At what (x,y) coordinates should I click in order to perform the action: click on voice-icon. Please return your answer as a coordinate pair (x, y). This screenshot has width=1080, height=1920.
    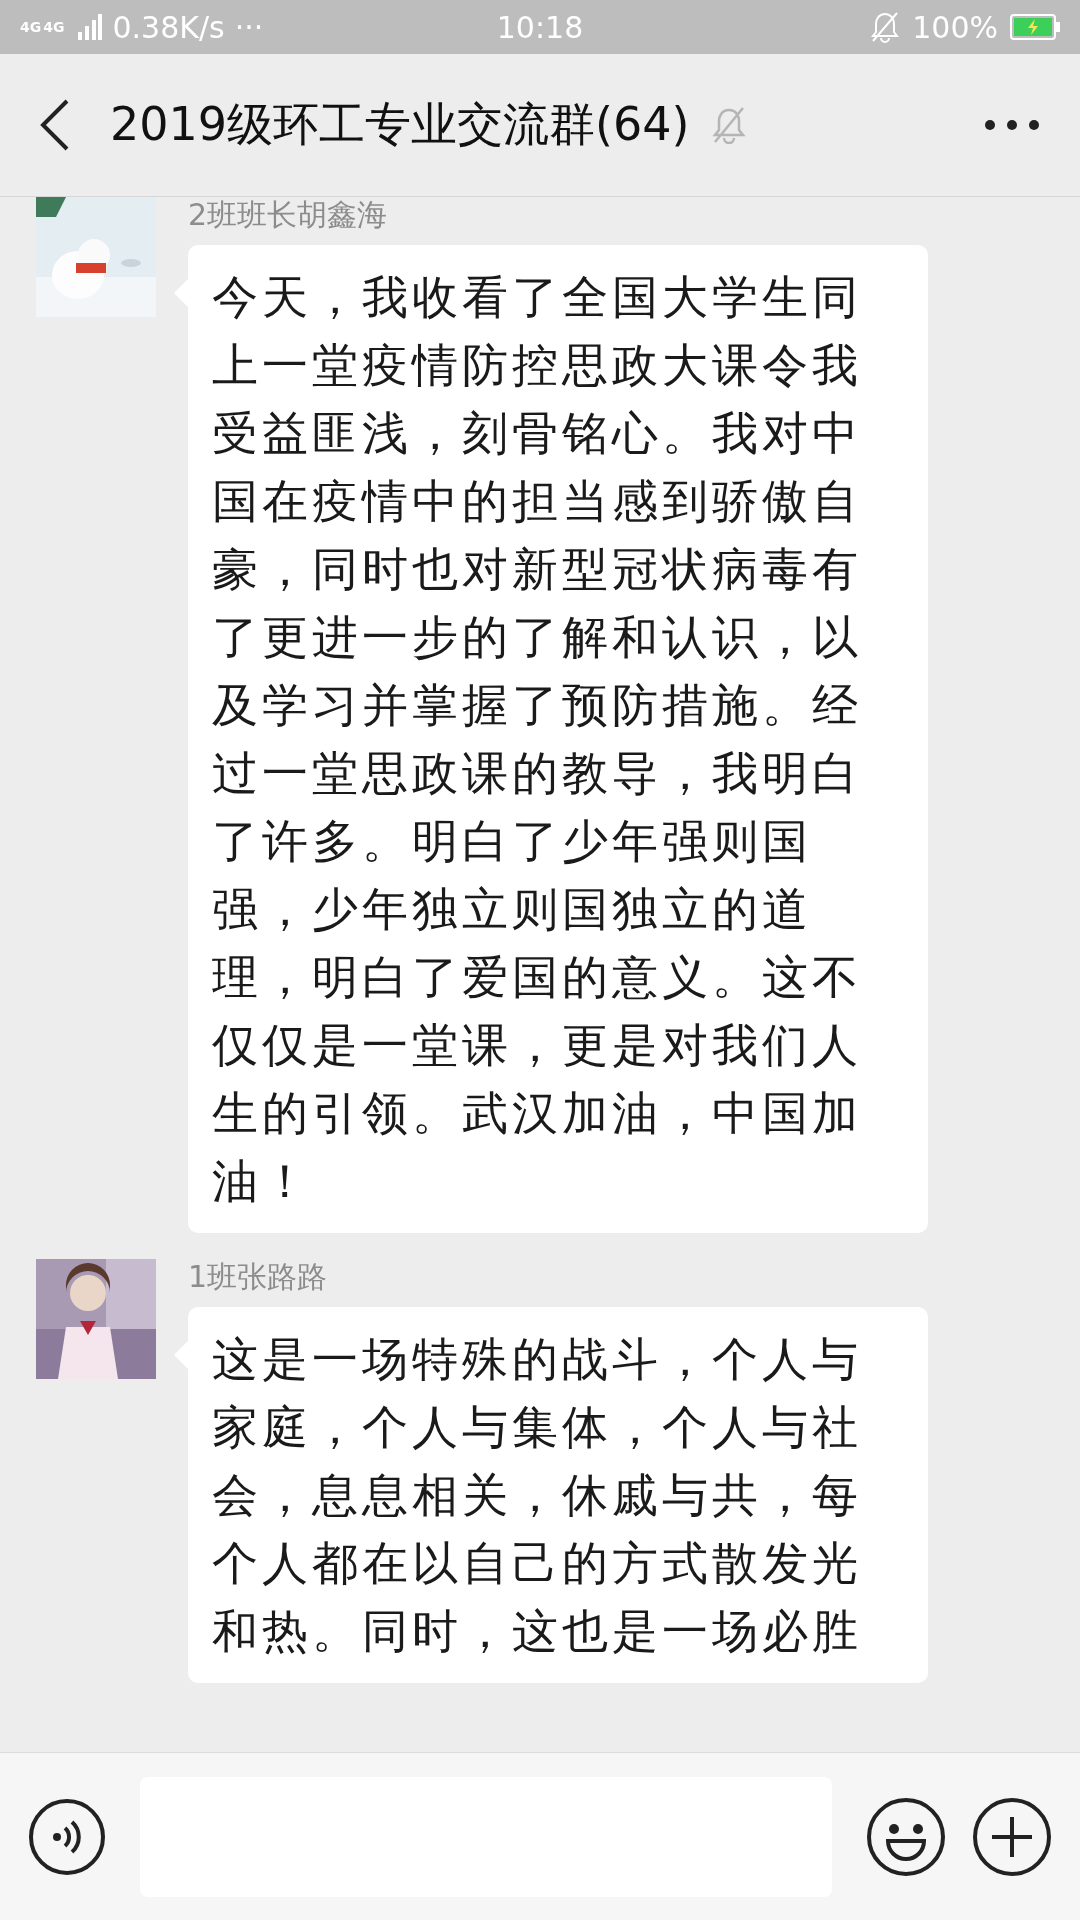
    Looking at the image, I should click on (67, 1836).